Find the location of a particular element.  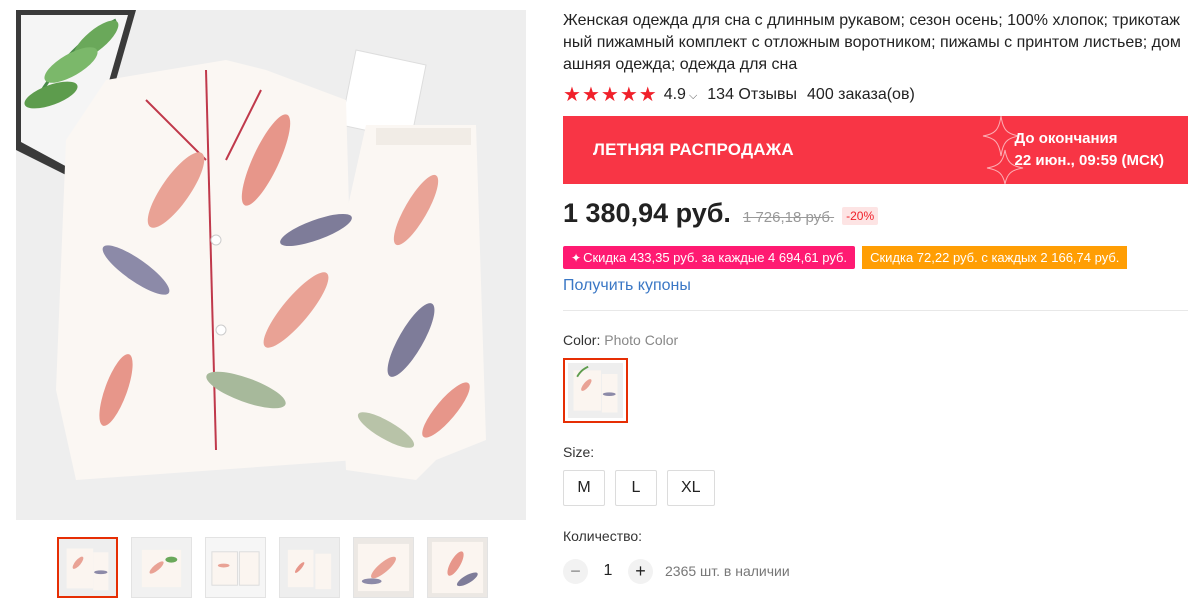

timer-value: 22 июн., 09:59 (МСК) is located at coordinates (1089, 160).